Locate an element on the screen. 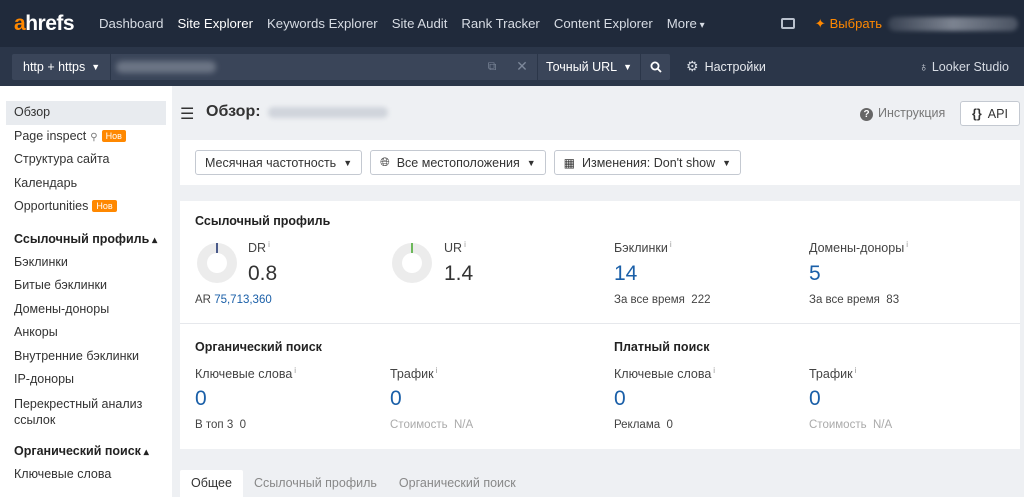  sidebar-item-backlinks: Бэклинки is located at coordinates (86, 263).